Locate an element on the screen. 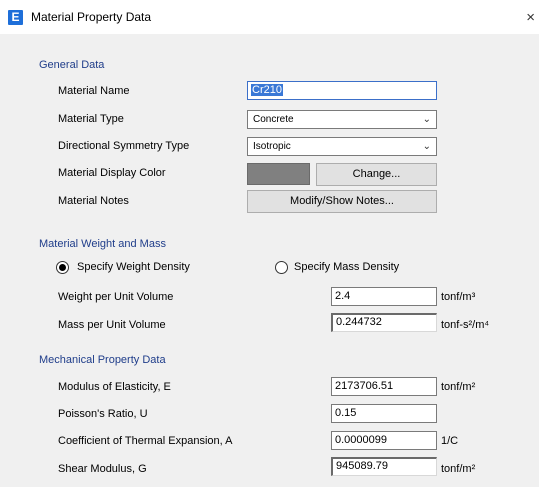  material-name-value: Cr210 is located at coordinates (267, 90).